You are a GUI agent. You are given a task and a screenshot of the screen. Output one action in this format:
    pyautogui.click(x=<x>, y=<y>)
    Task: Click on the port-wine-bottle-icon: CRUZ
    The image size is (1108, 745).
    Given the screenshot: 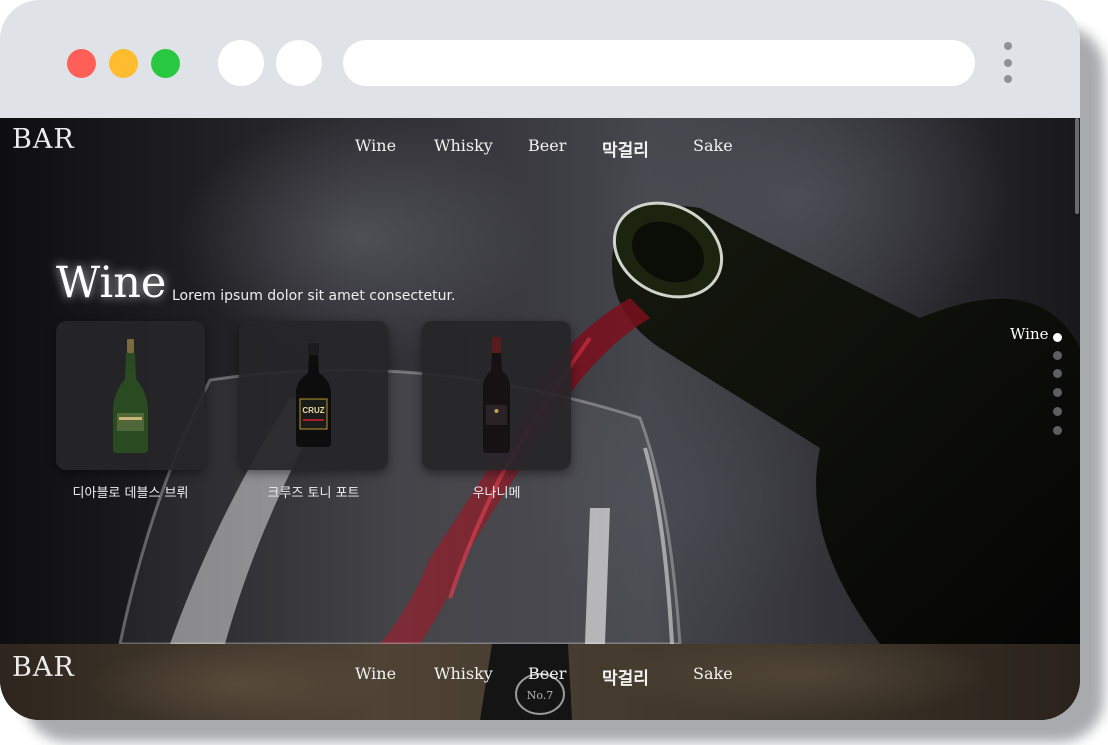 What is the action you would take?
    pyautogui.click(x=313, y=395)
    